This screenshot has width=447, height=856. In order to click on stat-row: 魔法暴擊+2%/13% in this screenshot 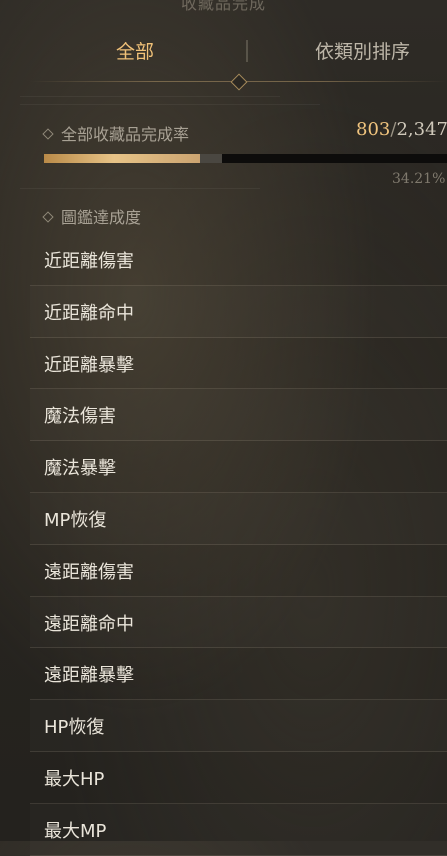, I will do `click(238, 467)`.